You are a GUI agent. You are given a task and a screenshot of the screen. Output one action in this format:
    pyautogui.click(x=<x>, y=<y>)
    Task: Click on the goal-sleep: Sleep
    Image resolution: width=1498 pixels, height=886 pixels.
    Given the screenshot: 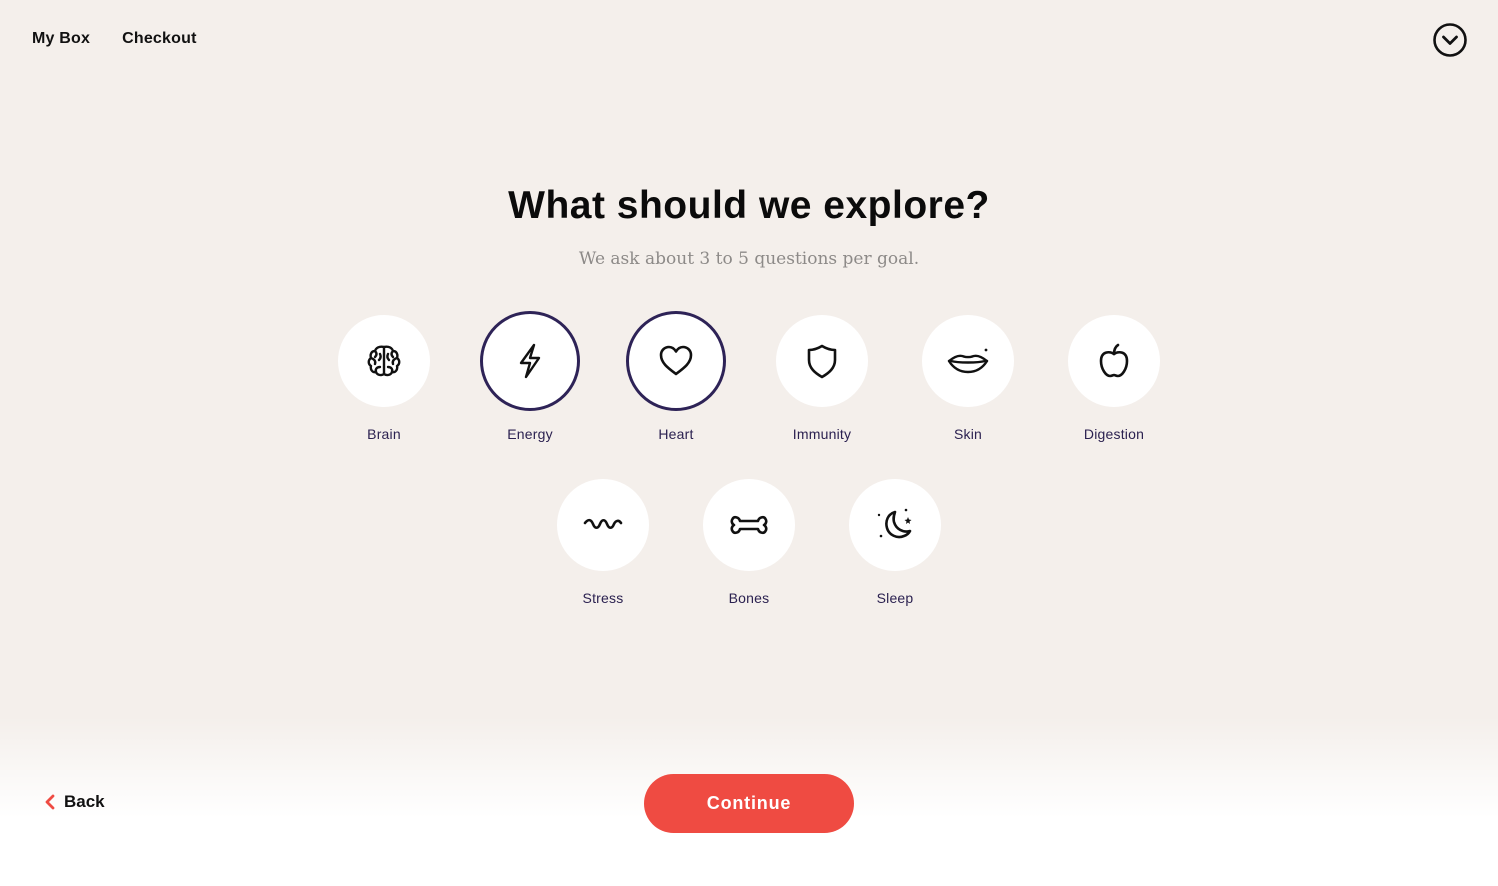 What is the action you would take?
    pyautogui.click(x=895, y=542)
    